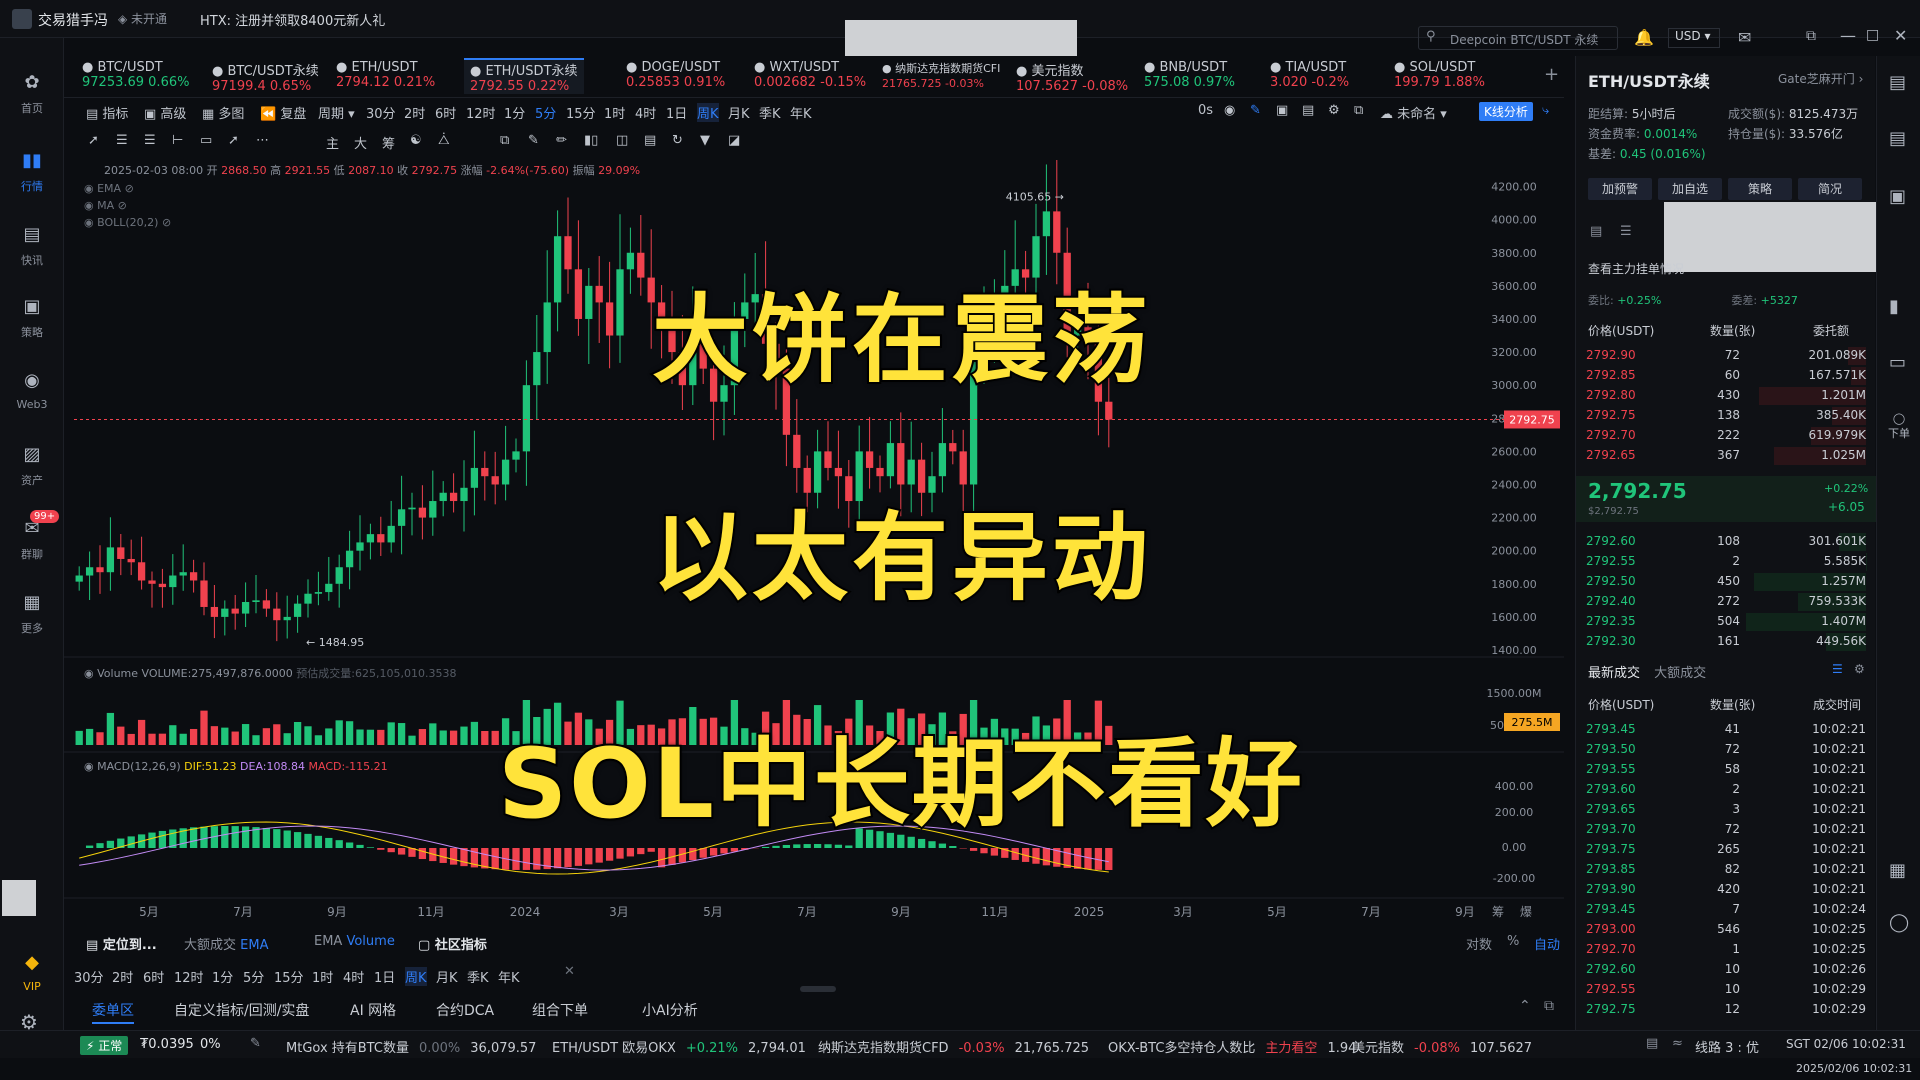  Describe the element at coordinates (1506, 111) in the screenshot. I see `kline-analysis-button: K线分析` at that location.